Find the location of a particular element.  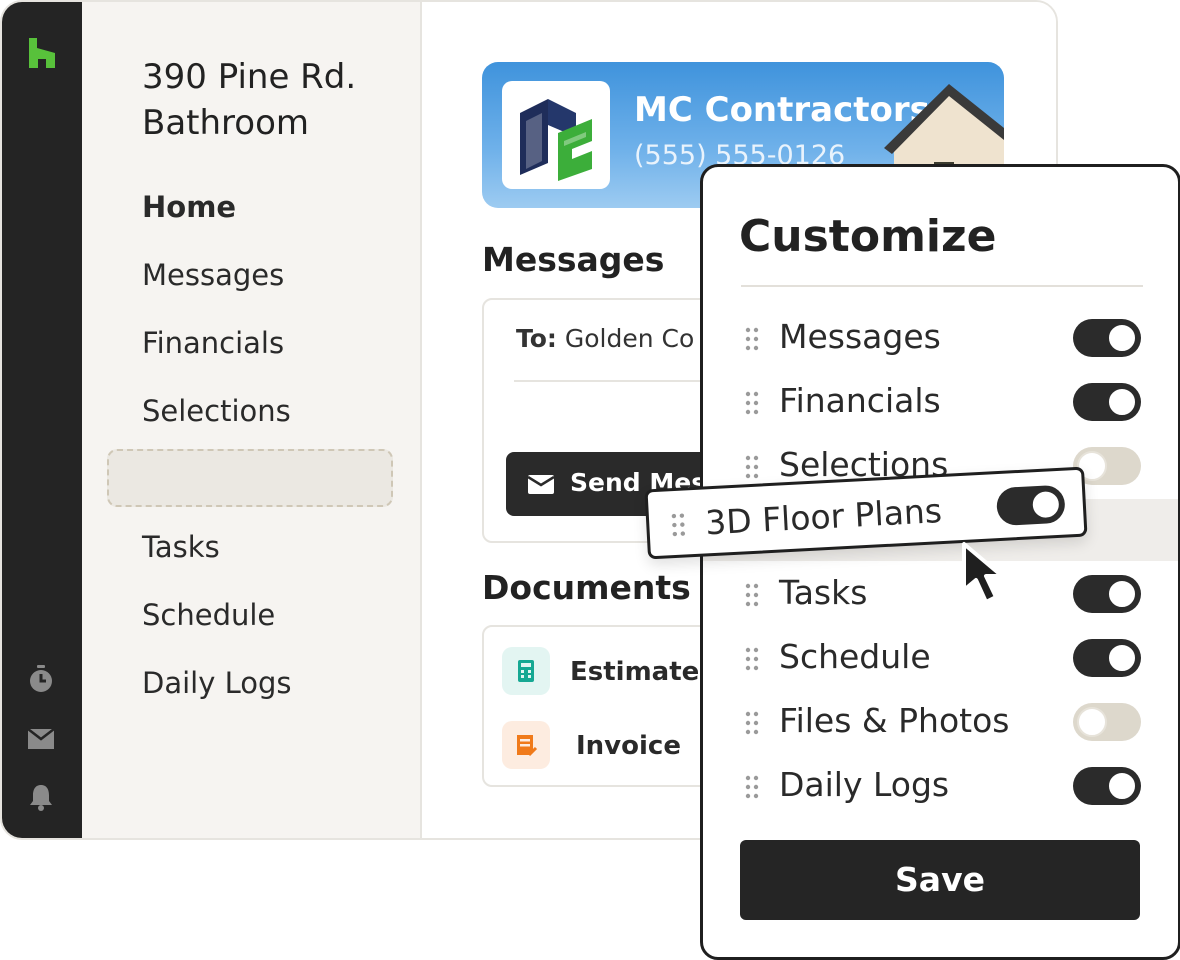

recipient-line: To: Golden Co is located at coordinates (605, 338).